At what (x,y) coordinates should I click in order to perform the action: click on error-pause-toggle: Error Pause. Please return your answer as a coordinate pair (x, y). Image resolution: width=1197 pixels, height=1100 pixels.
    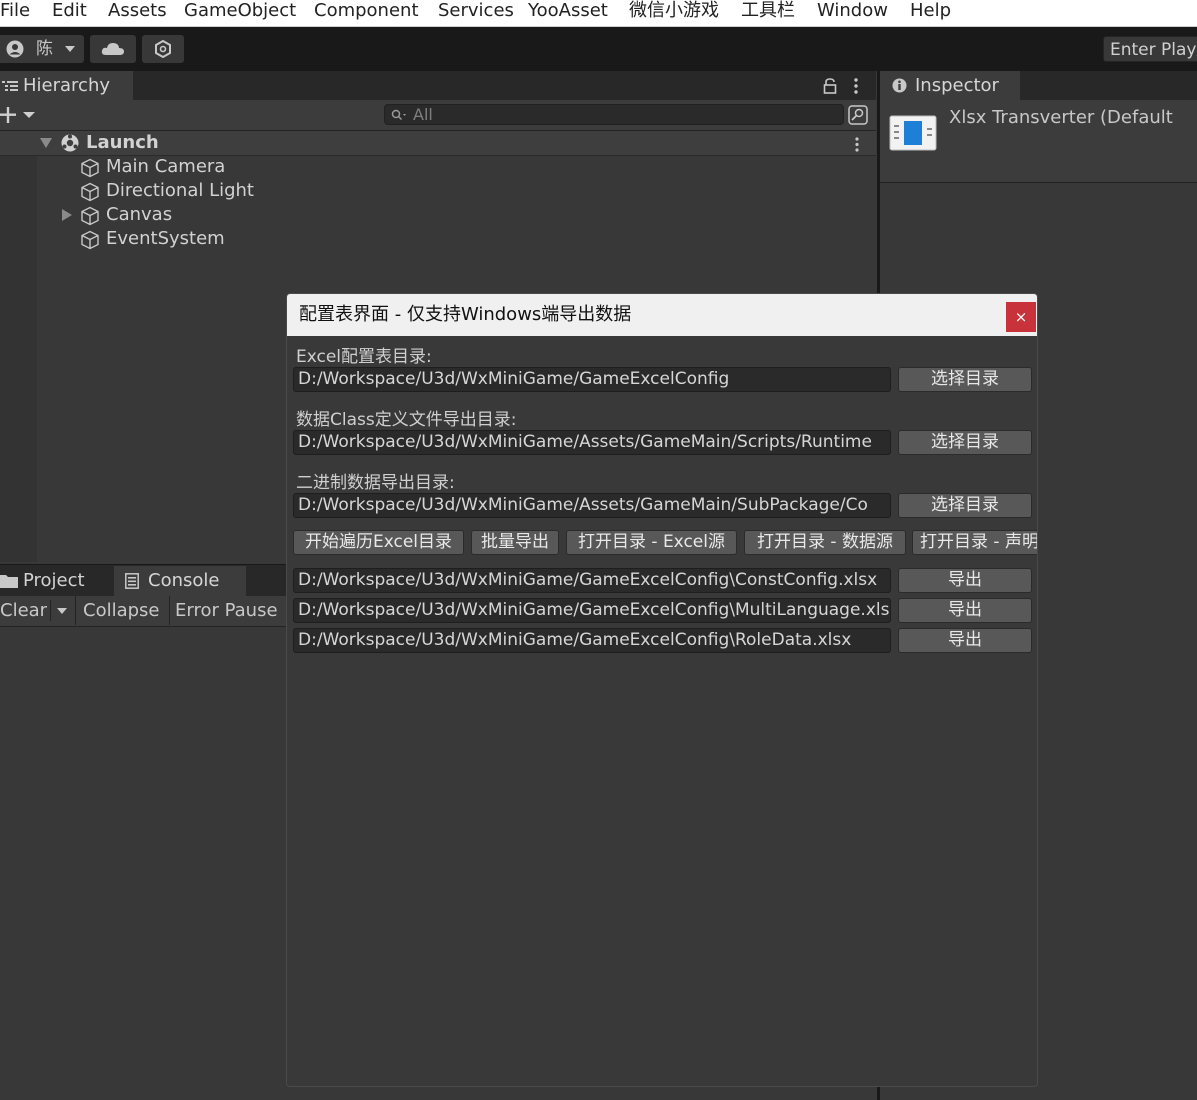
    Looking at the image, I should click on (226, 610).